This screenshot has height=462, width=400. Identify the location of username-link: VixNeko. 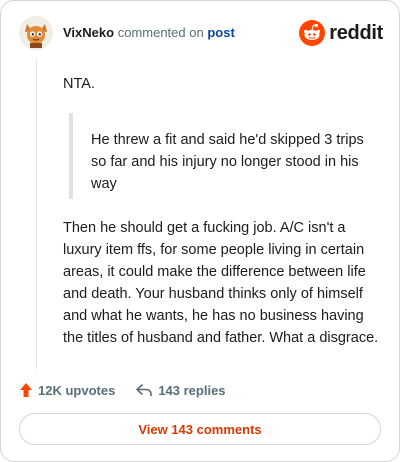
(88, 32).